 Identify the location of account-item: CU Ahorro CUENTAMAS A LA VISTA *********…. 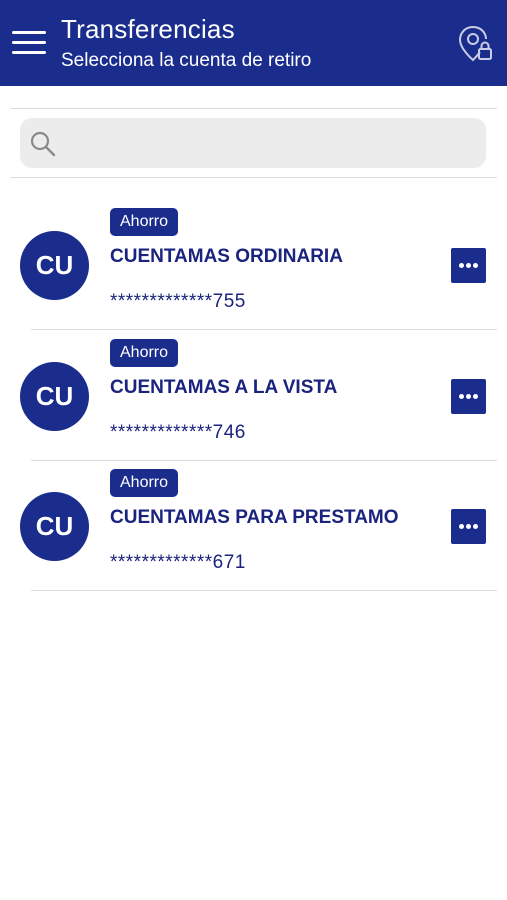
(253, 404).